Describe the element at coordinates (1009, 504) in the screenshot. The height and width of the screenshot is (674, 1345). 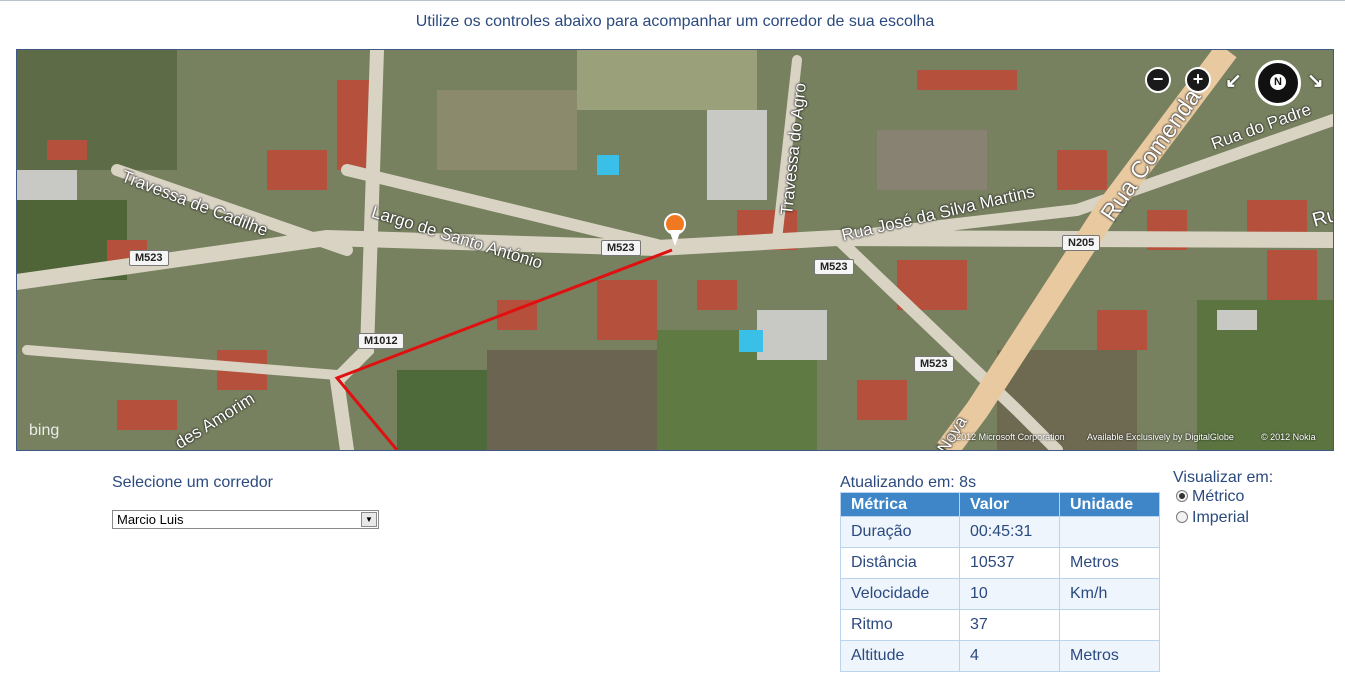
I see `column-header: Valor` at that location.